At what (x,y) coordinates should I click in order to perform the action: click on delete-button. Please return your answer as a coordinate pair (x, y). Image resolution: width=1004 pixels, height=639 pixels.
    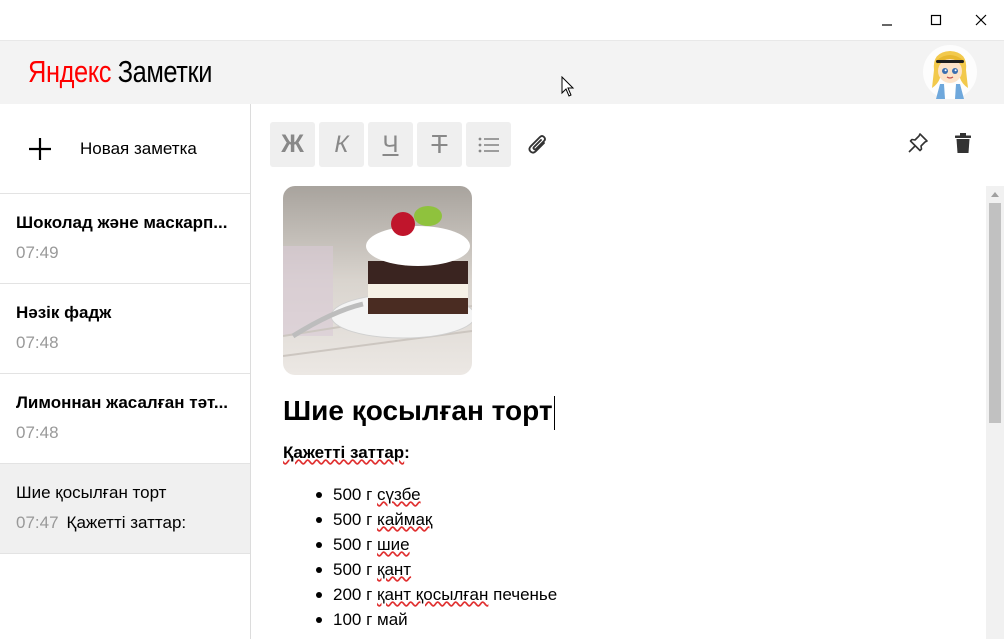
    Looking at the image, I should click on (963, 143).